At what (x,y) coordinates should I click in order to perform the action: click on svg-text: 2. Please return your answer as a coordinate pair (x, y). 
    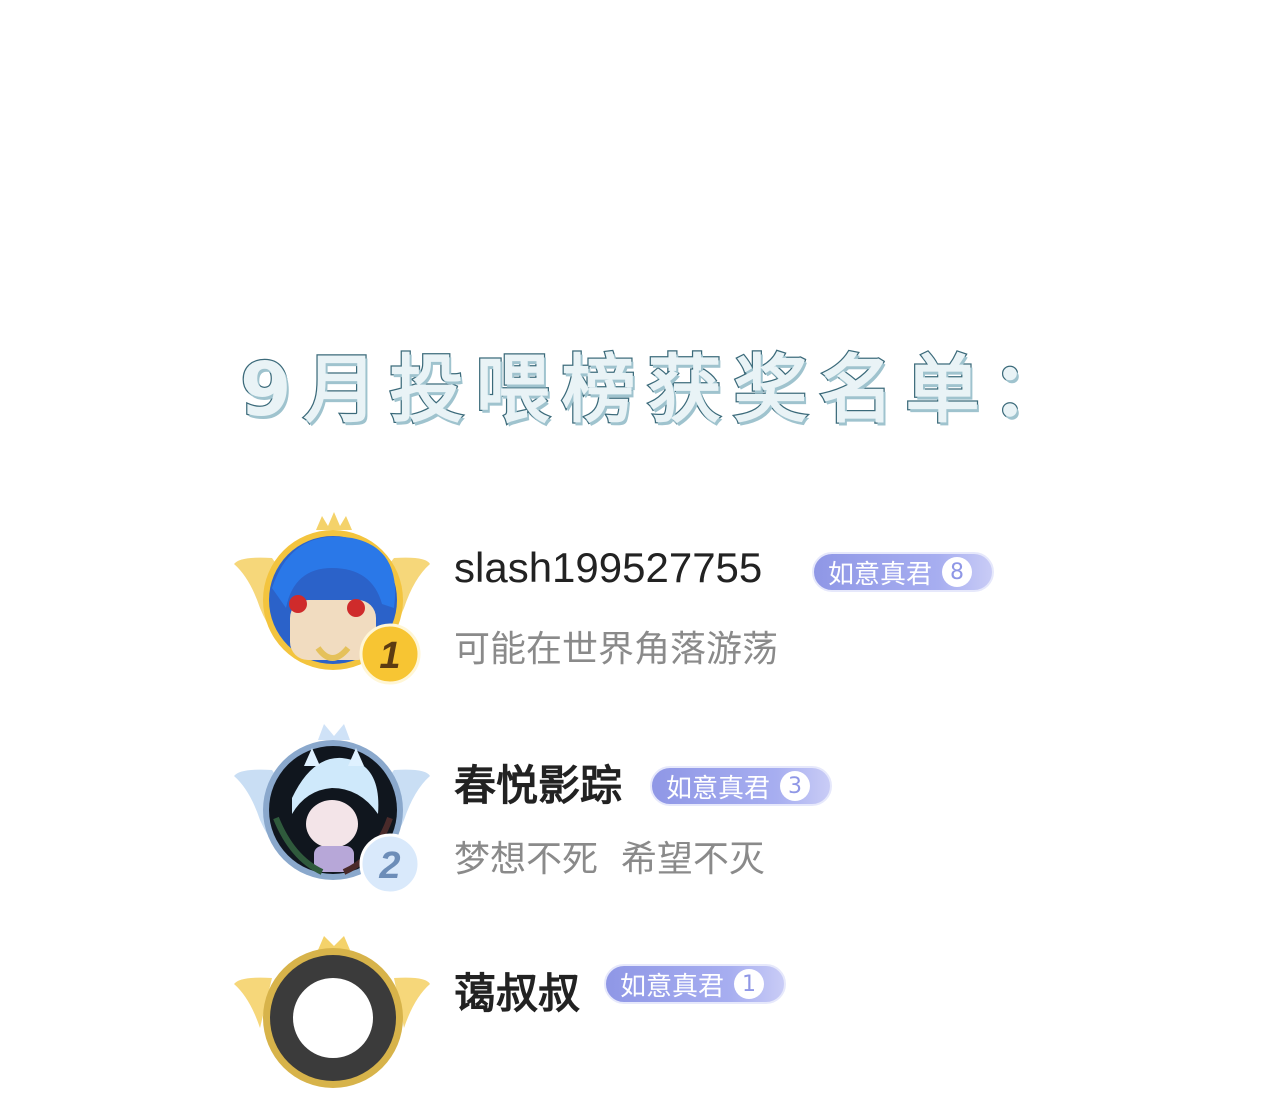
    Looking at the image, I should click on (389, 866).